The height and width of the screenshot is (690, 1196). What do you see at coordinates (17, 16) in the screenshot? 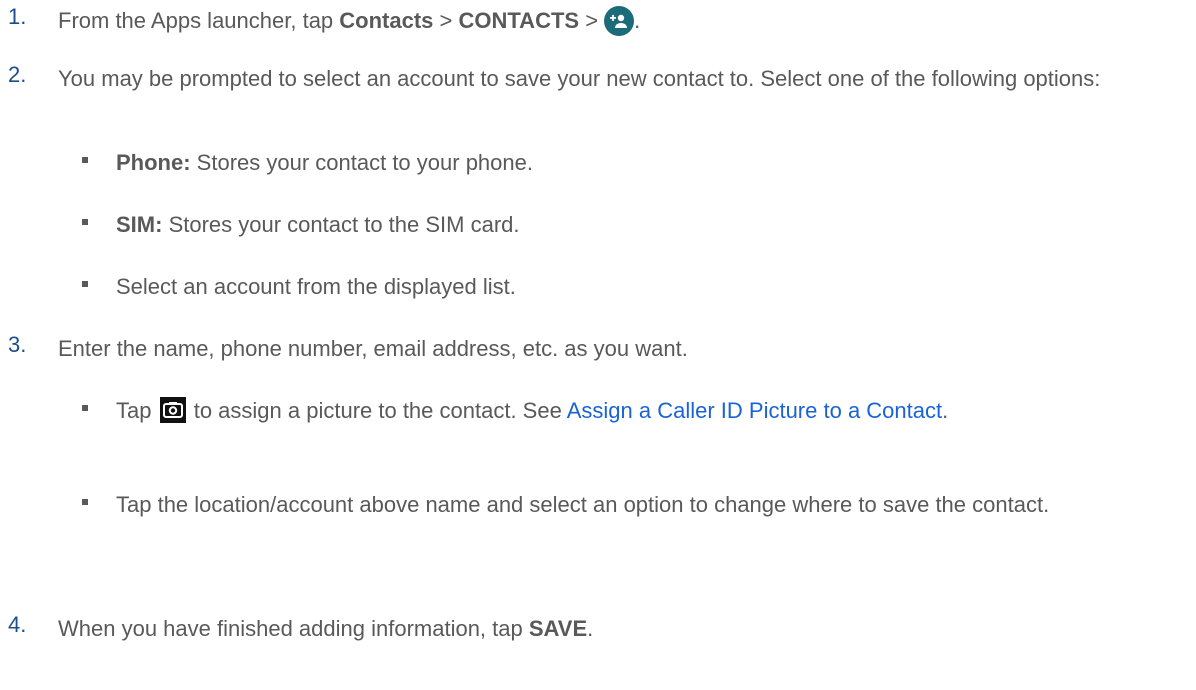
I see `step-number: 1.` at bounding box center [17, 16].